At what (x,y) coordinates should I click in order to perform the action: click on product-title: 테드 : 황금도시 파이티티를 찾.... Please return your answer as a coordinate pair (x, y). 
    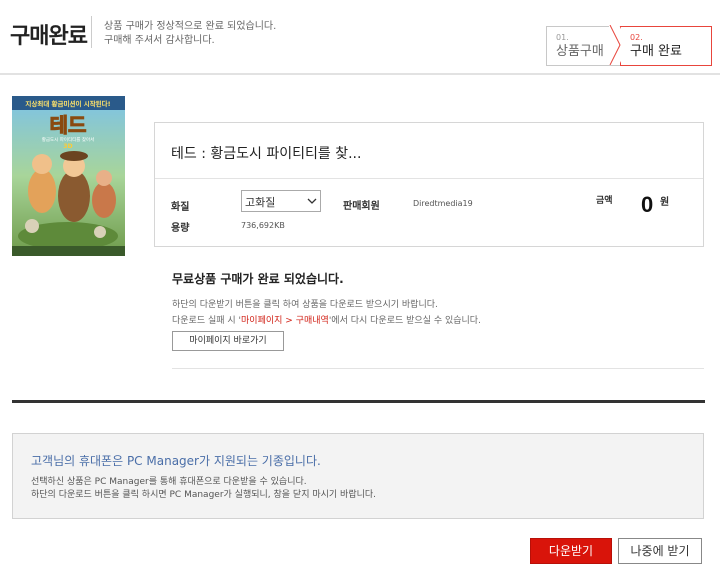
    Looking at the image, I should click on (266, 154).